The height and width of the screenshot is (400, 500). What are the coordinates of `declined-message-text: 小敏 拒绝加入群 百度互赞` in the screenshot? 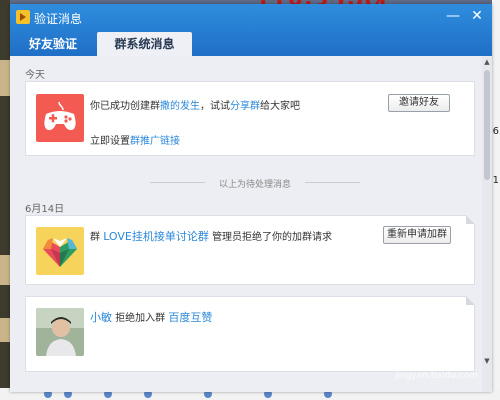 It's located at (151, 317).